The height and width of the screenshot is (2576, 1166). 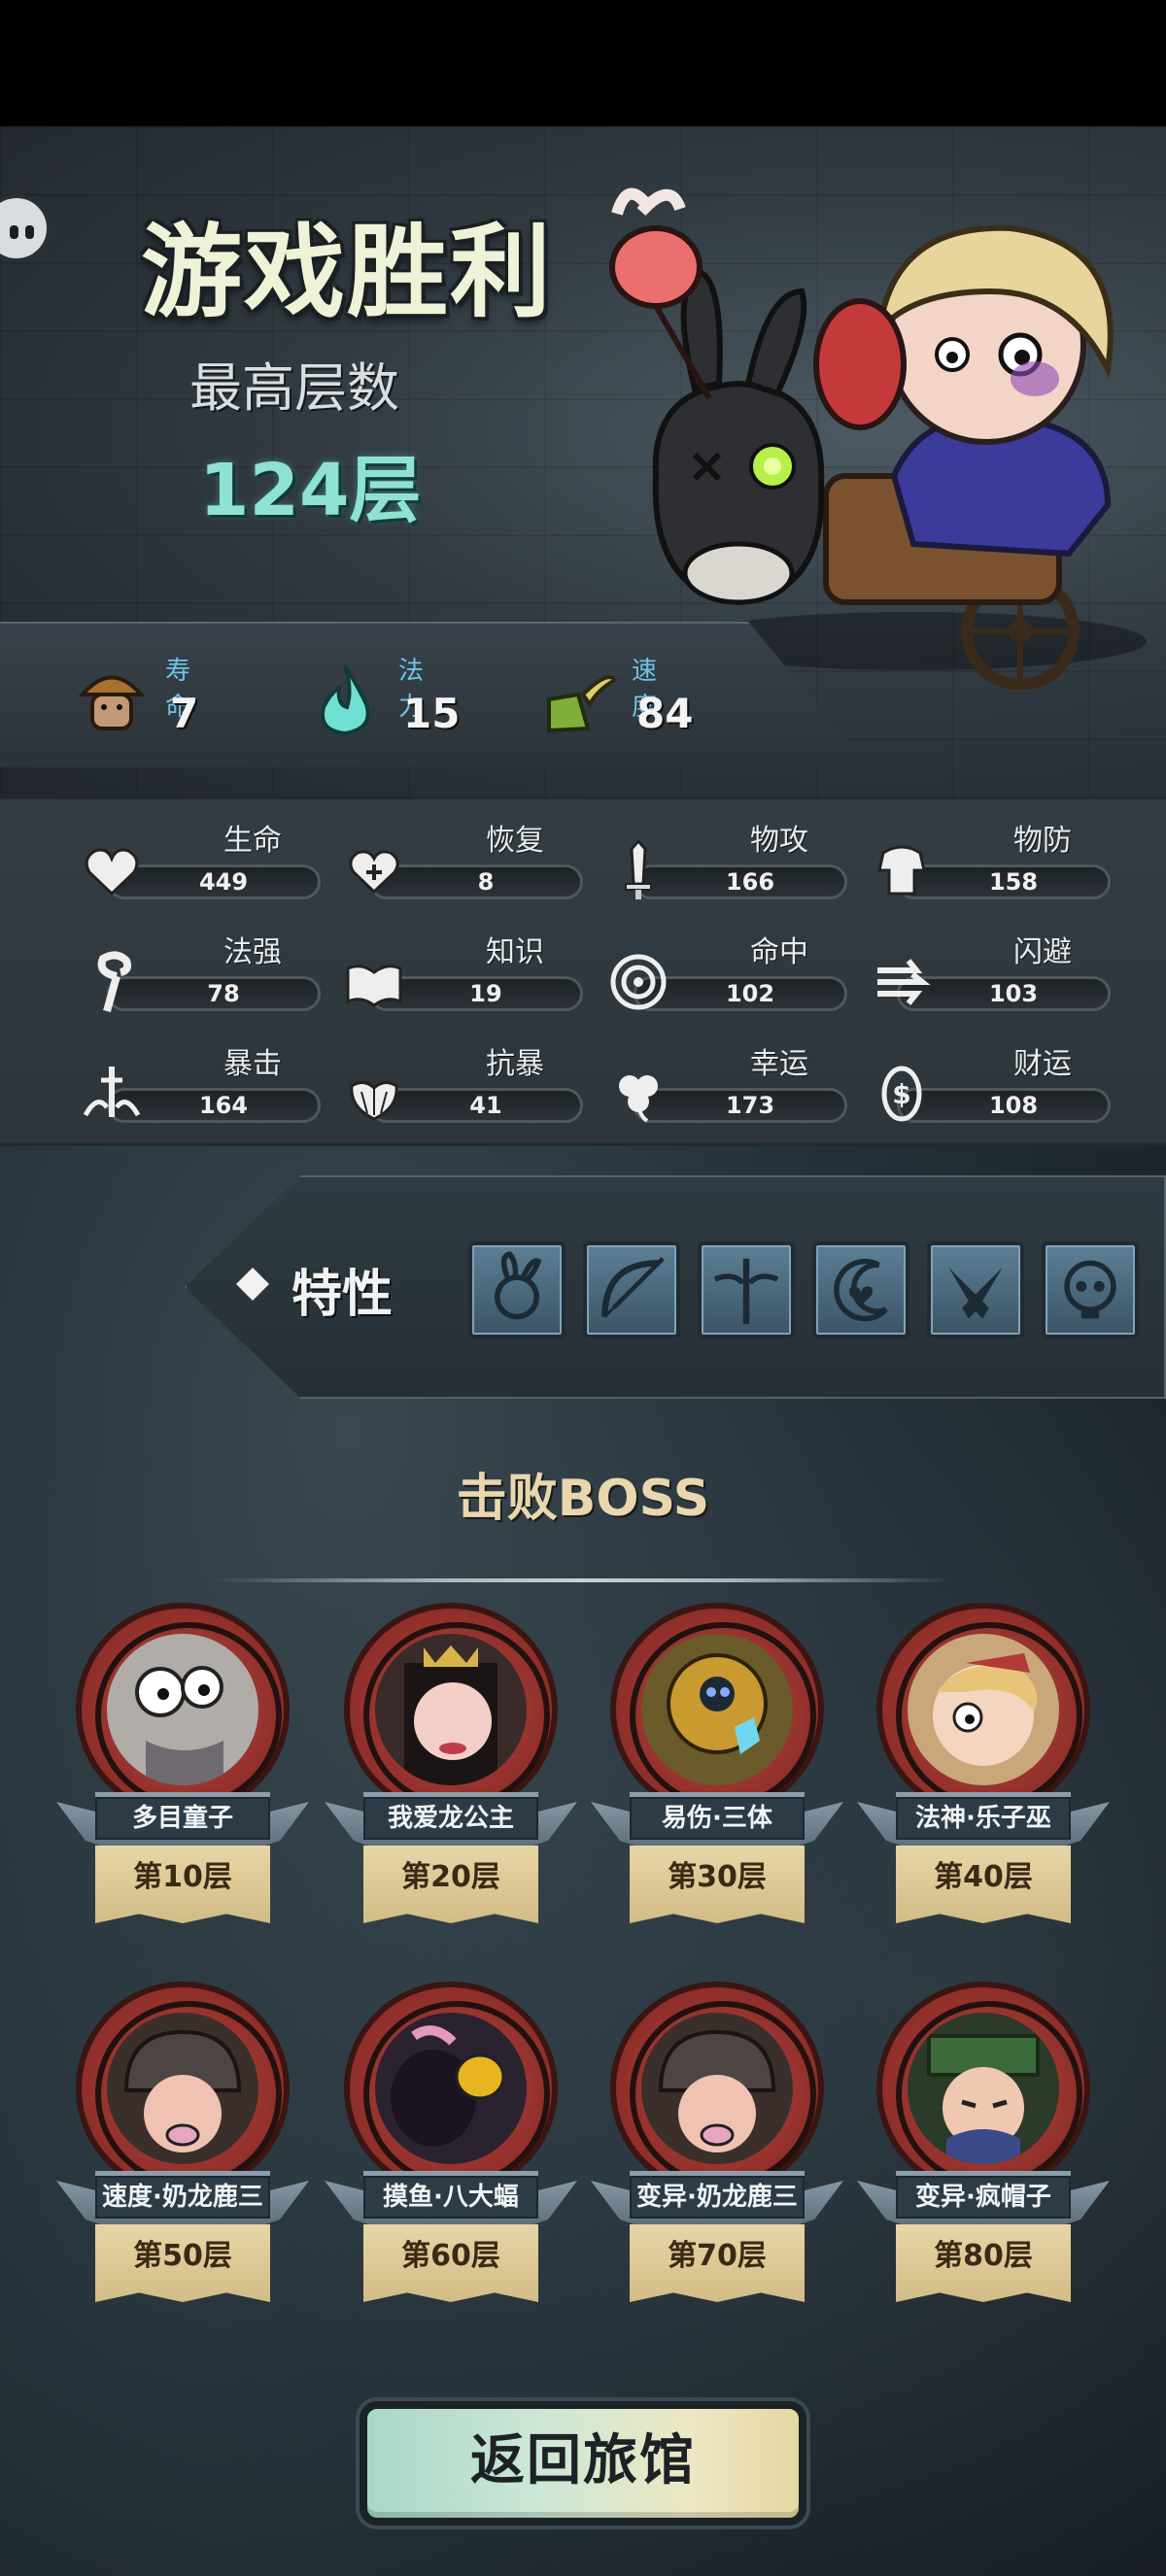 I want to click on boss-card-3: 法神·乐子巫第40层, so click(x=983, y=1777).